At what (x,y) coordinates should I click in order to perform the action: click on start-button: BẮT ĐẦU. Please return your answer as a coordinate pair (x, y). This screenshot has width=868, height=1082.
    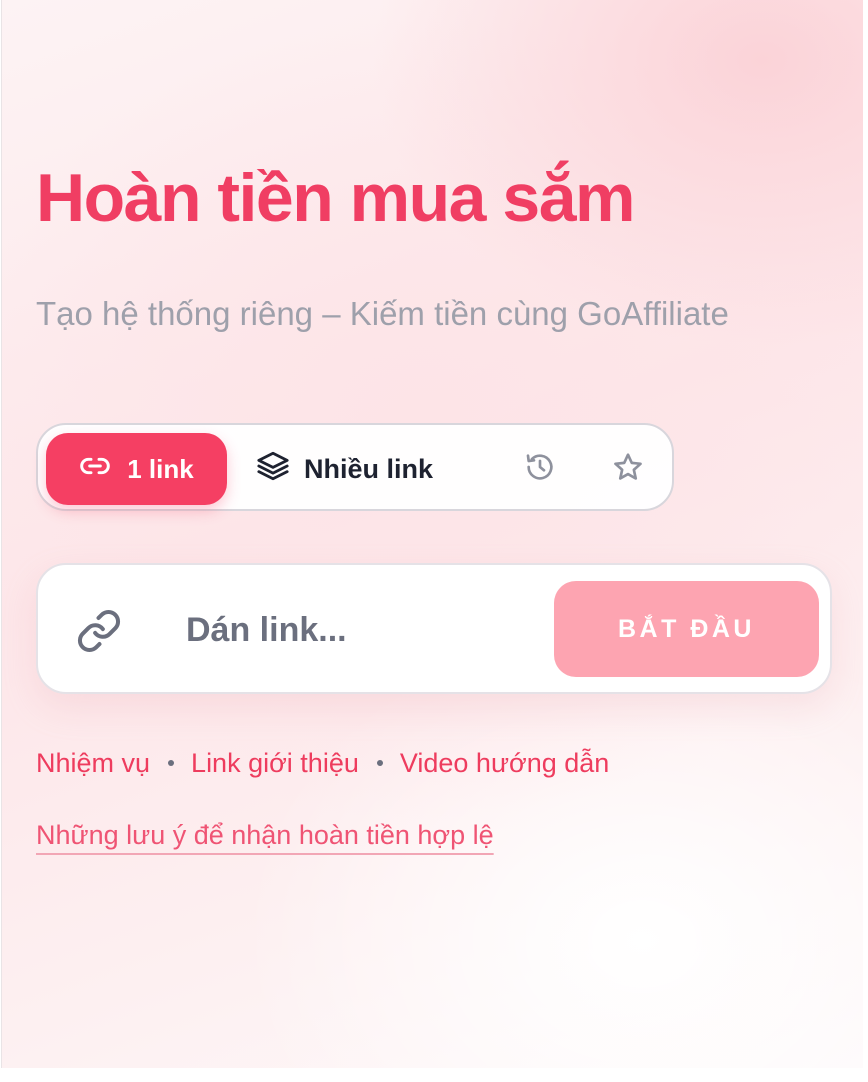
    Looking at the image, I should click on (686, 629).